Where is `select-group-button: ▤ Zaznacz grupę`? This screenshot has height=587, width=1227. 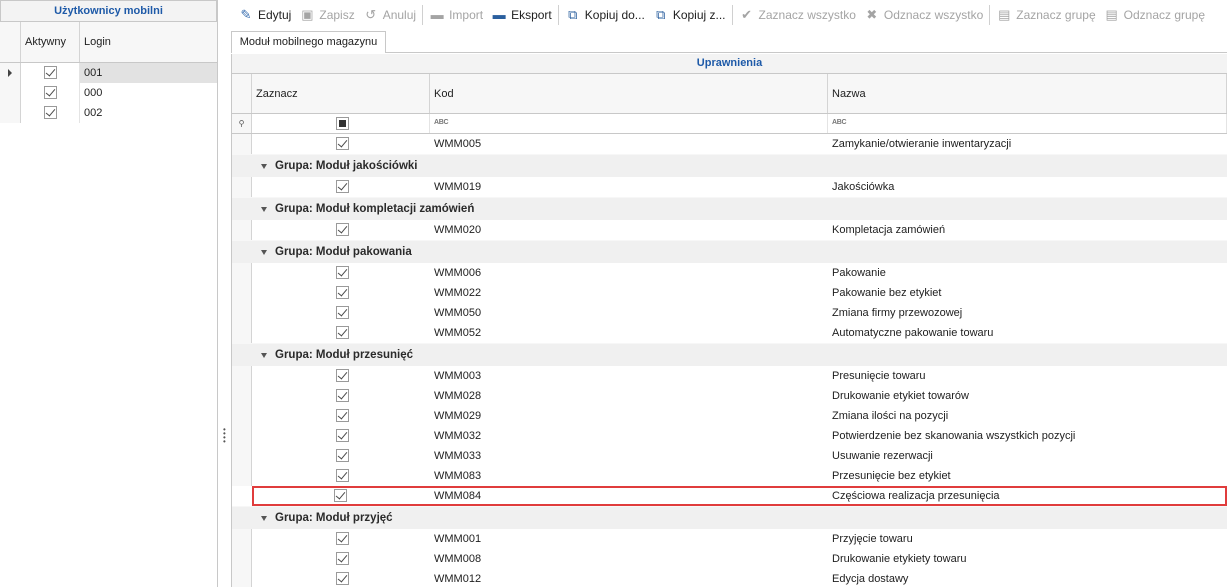
select-group-button: ▤ Zaznacz grupę is located at coordinates (1045, 15).